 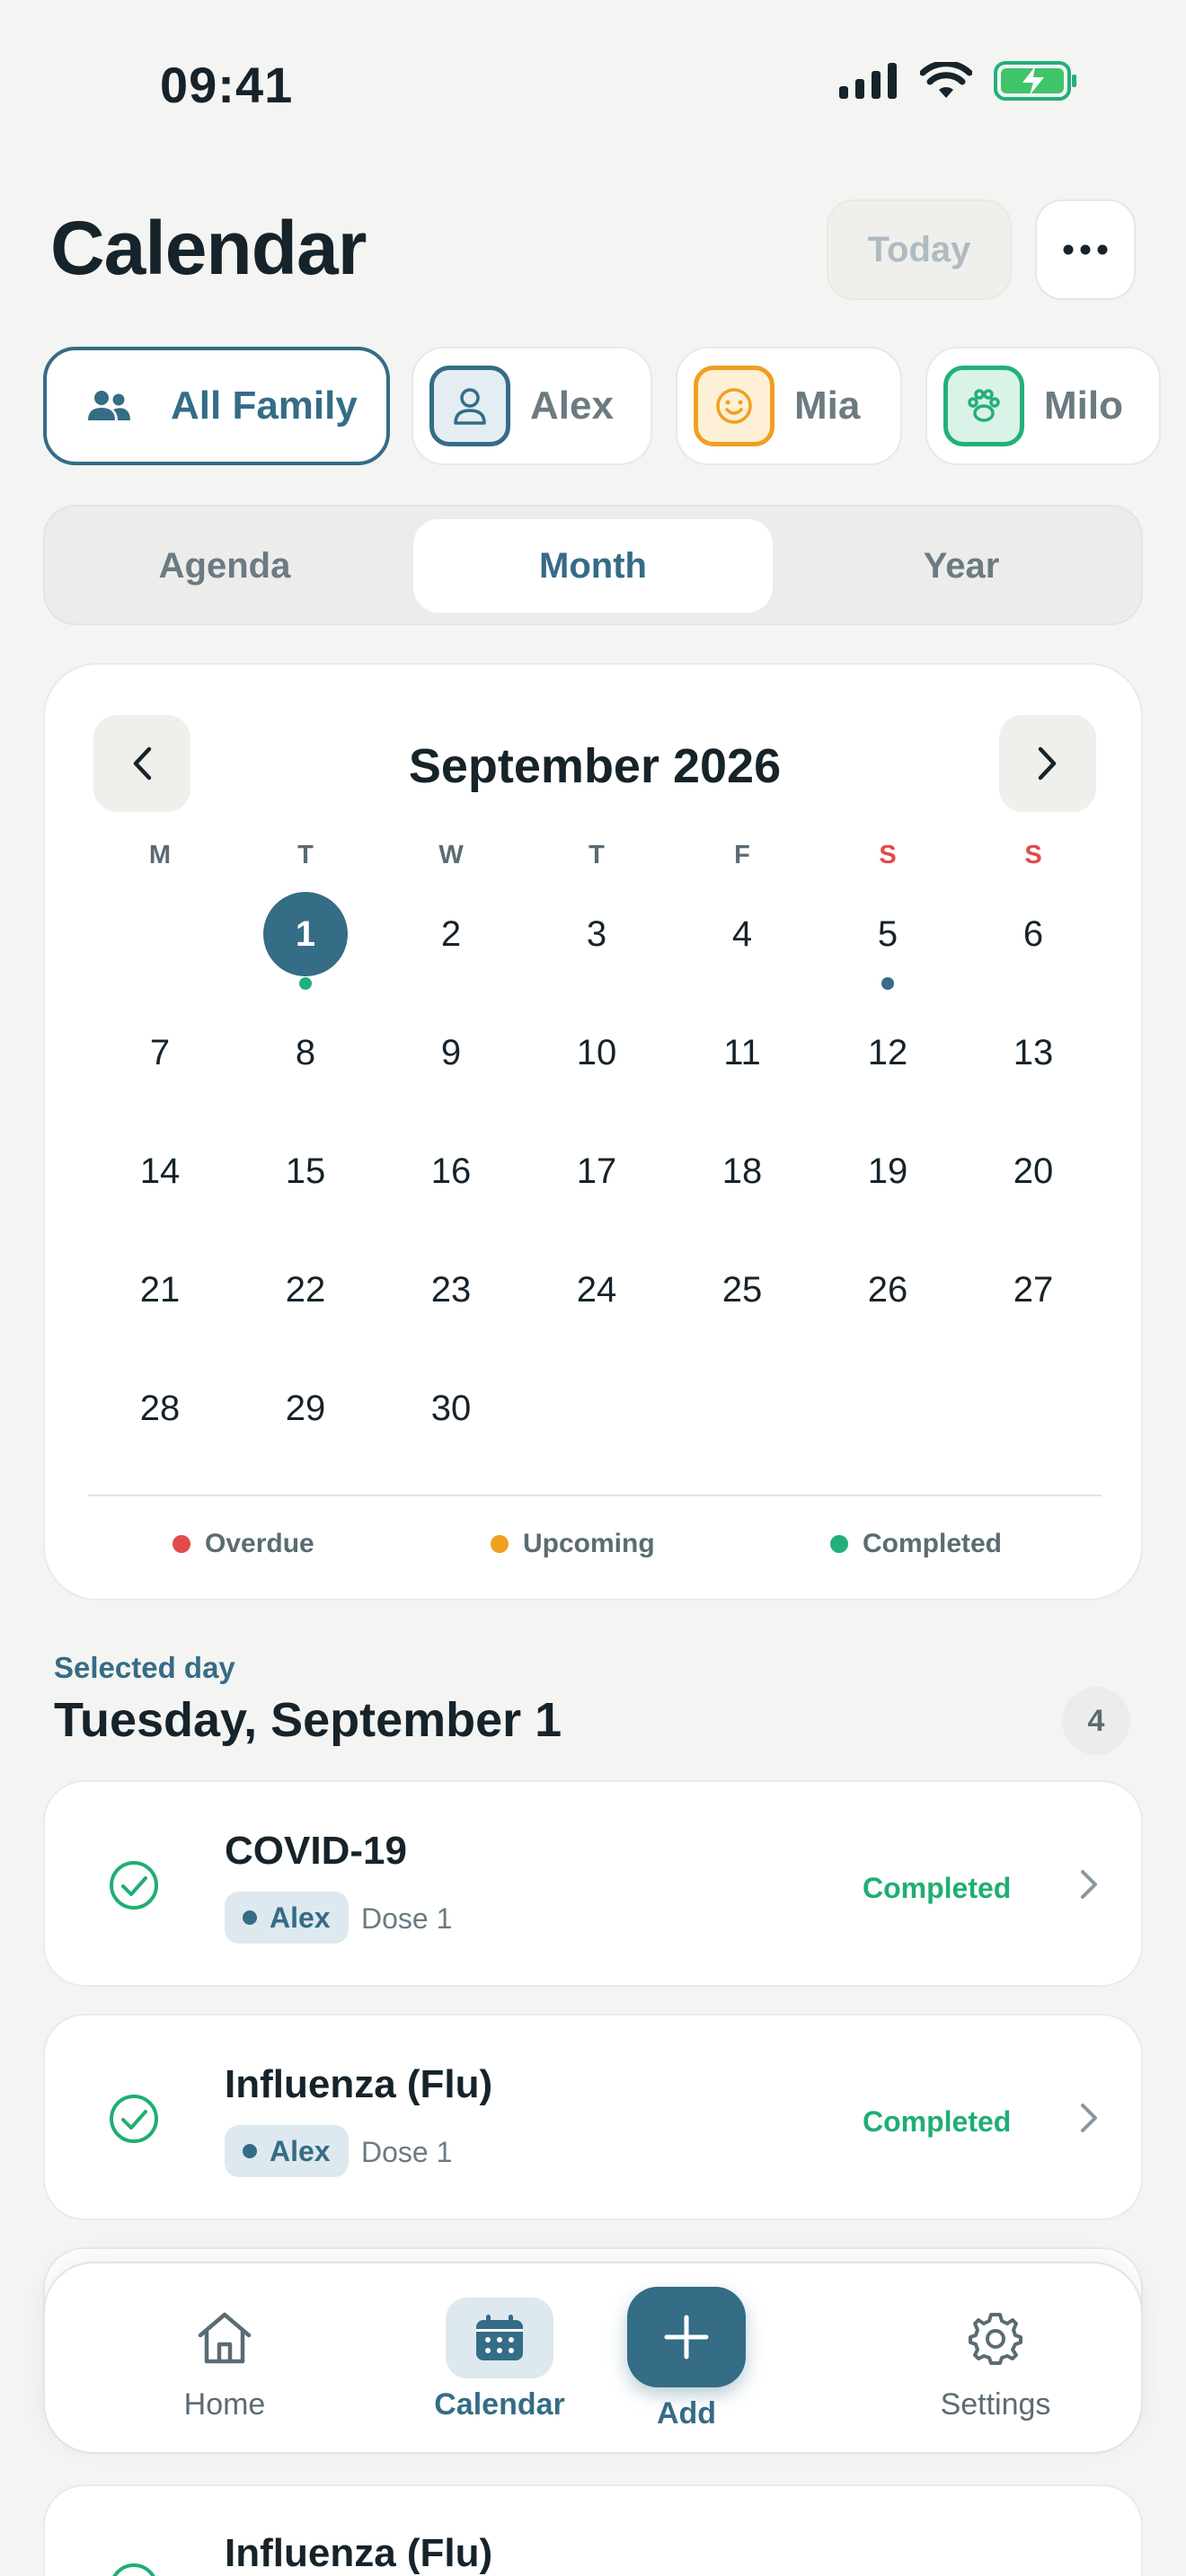 I want to click on event-count-badge: 4, so click(x=1096, y=1721).